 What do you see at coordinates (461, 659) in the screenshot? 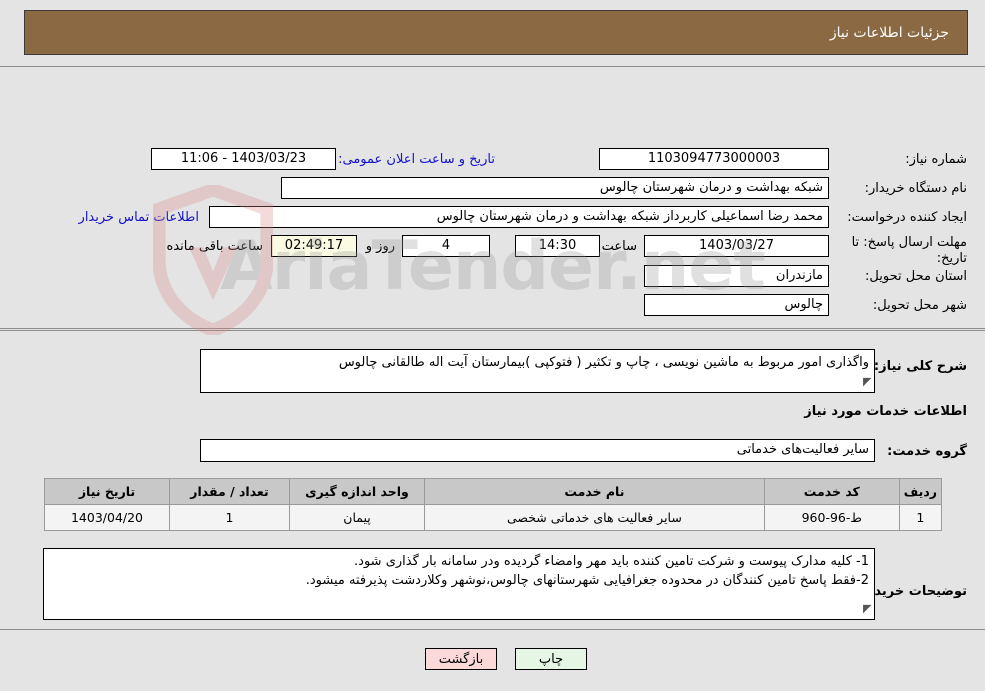
I see `back-button: بازگشت` at bounding box center [461, 659].